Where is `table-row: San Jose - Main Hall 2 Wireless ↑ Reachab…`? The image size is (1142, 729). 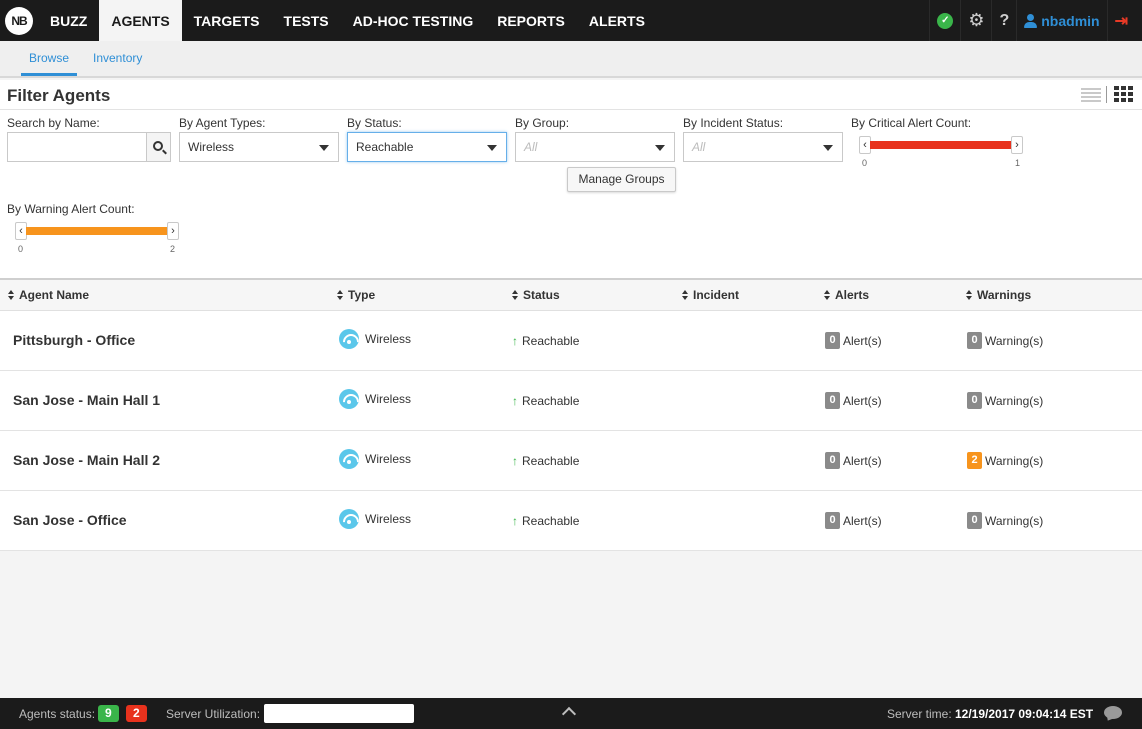 table-row: San Jose - Main Hall 2 Wireless ↑ Reachab… is located at coordinates (571, 461).